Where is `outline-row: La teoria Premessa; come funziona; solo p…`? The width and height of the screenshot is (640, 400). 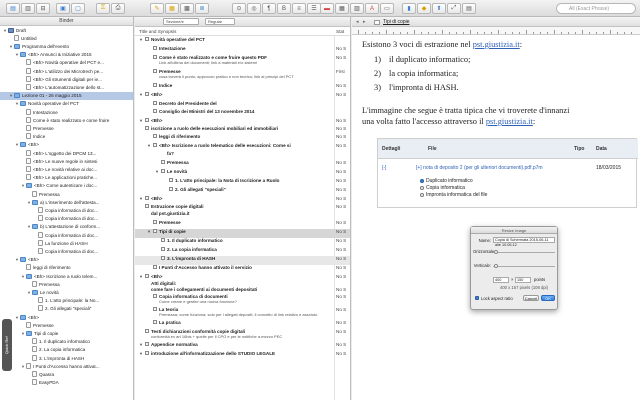 outline-row: La teoria Premessa; come funziona; solo p… is located at coordinates (242, 313).